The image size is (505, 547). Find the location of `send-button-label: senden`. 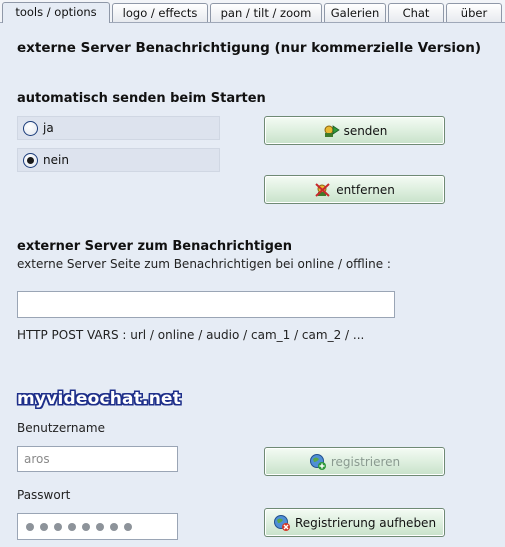

send-button-label: senden is located at coordinates (365, 130).